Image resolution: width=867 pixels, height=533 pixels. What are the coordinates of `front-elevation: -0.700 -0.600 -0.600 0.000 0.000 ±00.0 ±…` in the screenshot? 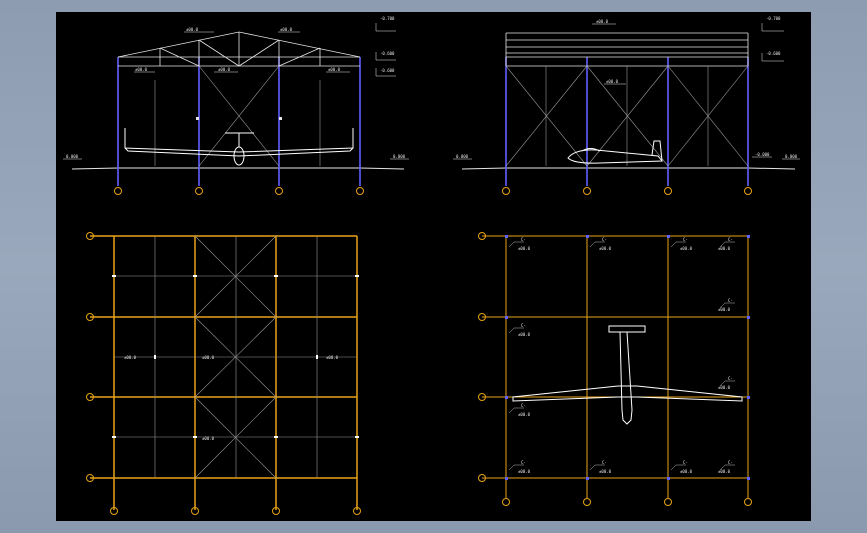 It's located at (236, 105).